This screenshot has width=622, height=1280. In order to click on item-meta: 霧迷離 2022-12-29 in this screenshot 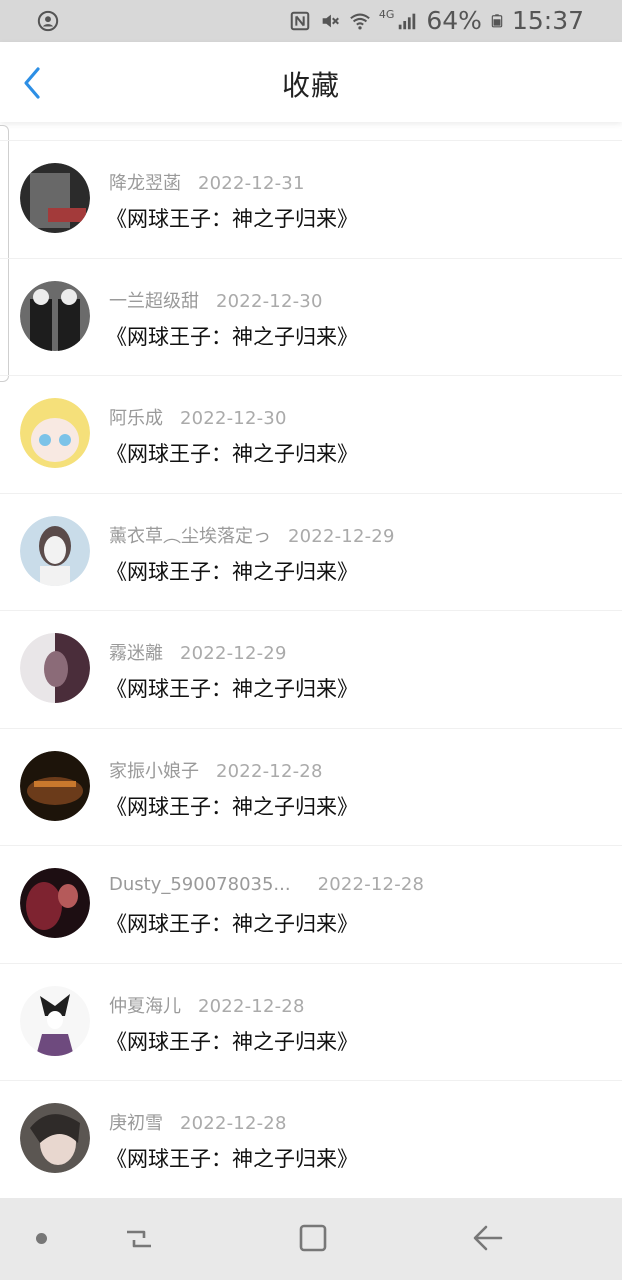, I will do `click(198, 652)`.